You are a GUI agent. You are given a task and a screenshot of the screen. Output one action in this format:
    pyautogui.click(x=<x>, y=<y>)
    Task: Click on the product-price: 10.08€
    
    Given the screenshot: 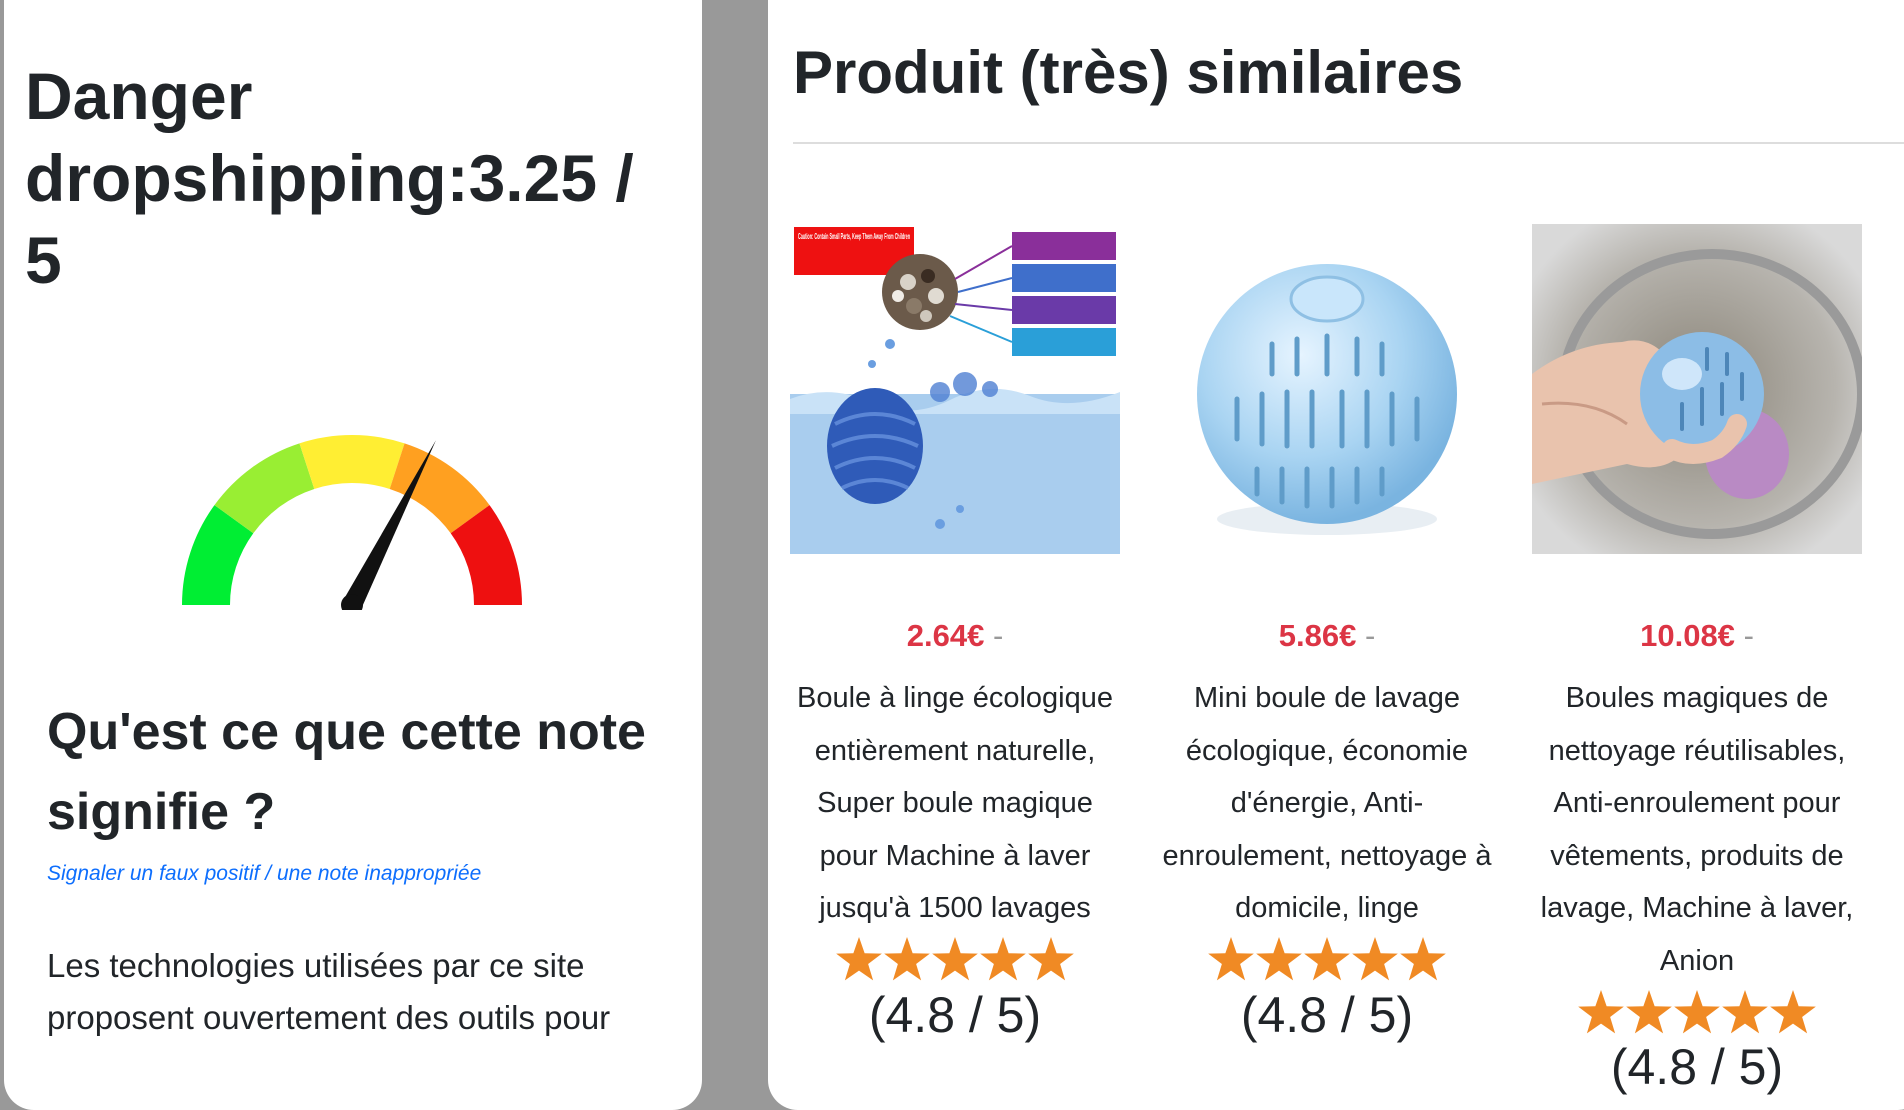 What is the action you would take?
    pyautogui.click(x=1687, y=635)
    